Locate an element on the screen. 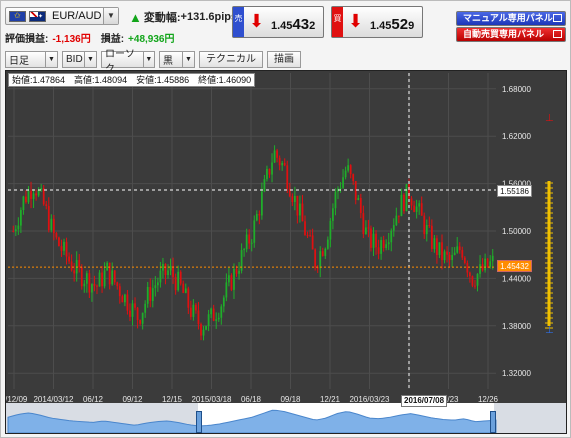 Image resolution: width=571 pixels, height=438 pixels. technical-button: テクニカル is located at coordinates (231, 59).